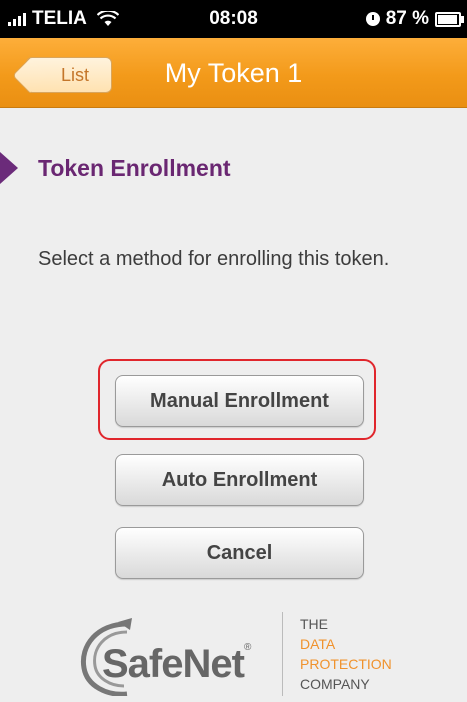  What do you see at coordinates (239, 553) in the screenshot?
I see `cancel-button: Cancel` at bounding box center [239, 553].